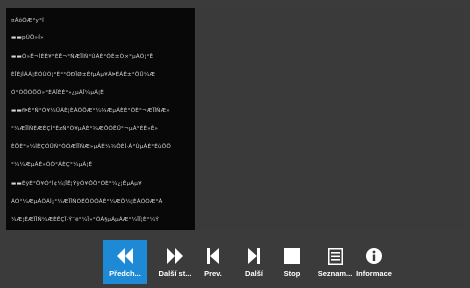 The width and height of the screenshot is (470, 288). What do you see at coordinates (83, 75) in the screenshot?
I see `text-line: ÈÎÈjÌÁÁ¦ÈÓÙÕ¦°È°°ÕÐÏØ±ÈfµÁµ¥ÁÞÈÁÈ±°ÔÜ¼Æ` at bounding box center [83, 75].